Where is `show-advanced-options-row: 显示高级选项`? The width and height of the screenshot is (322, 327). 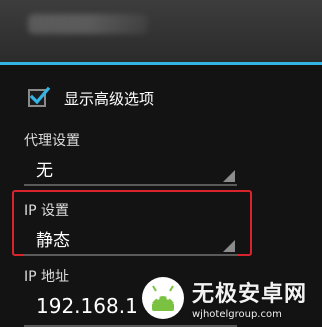
show-advanced-options-row: 显示高级选项 is located at coordinates (91, 98).